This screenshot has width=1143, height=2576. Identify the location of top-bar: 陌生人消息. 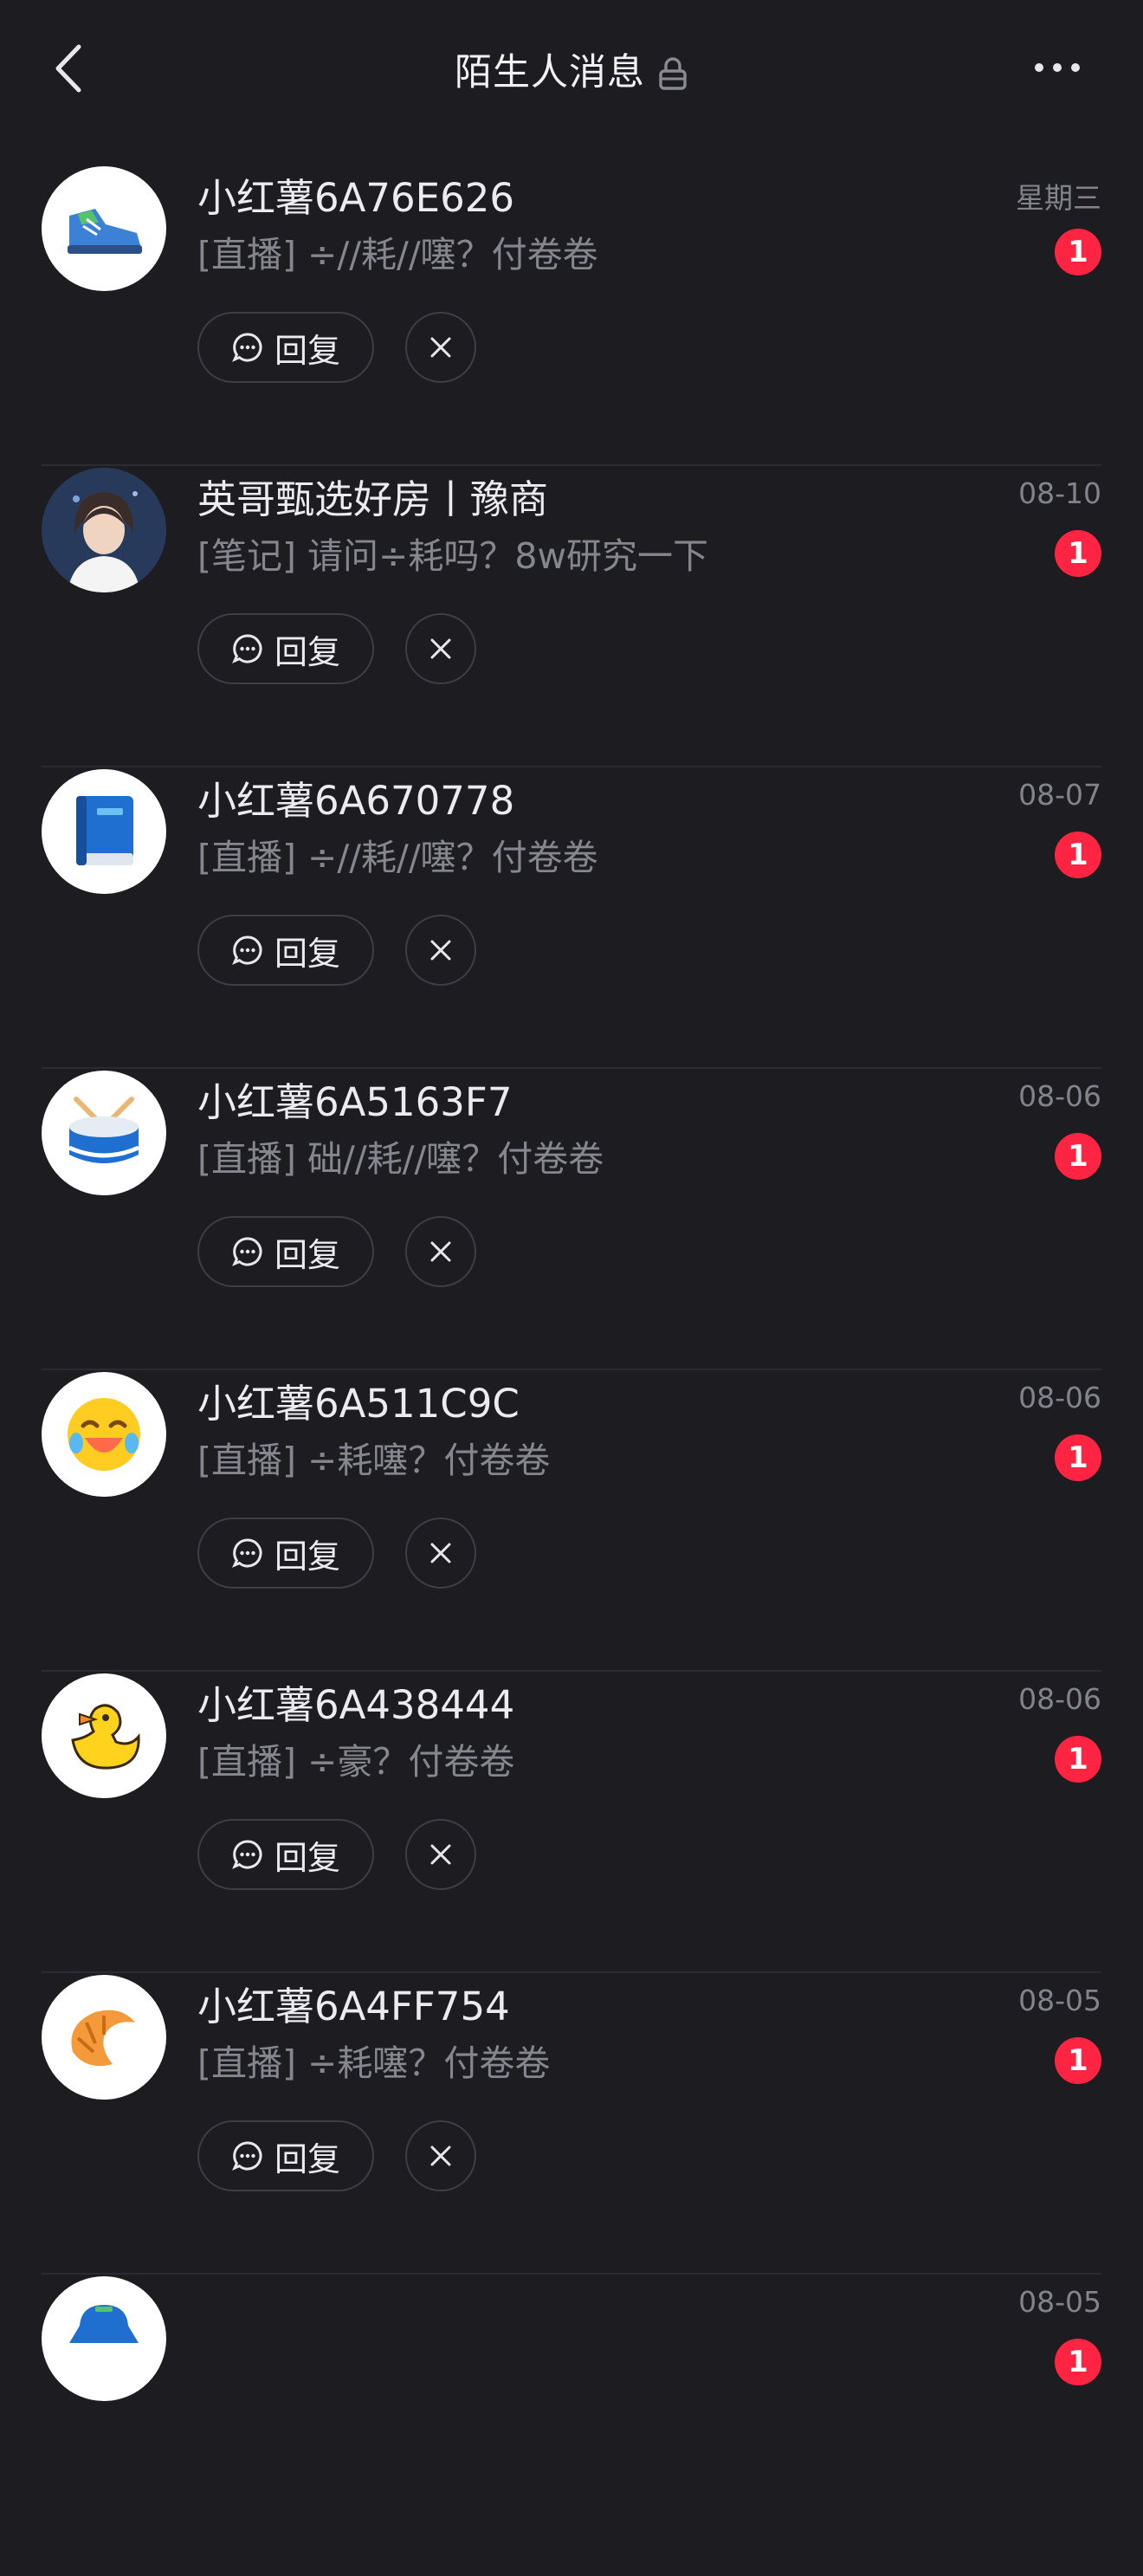
(571, 68).